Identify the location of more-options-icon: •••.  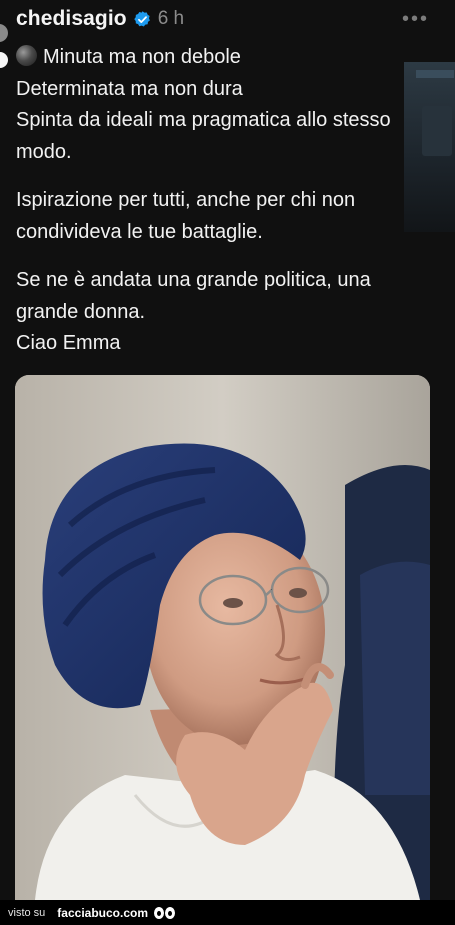
(415, 19).